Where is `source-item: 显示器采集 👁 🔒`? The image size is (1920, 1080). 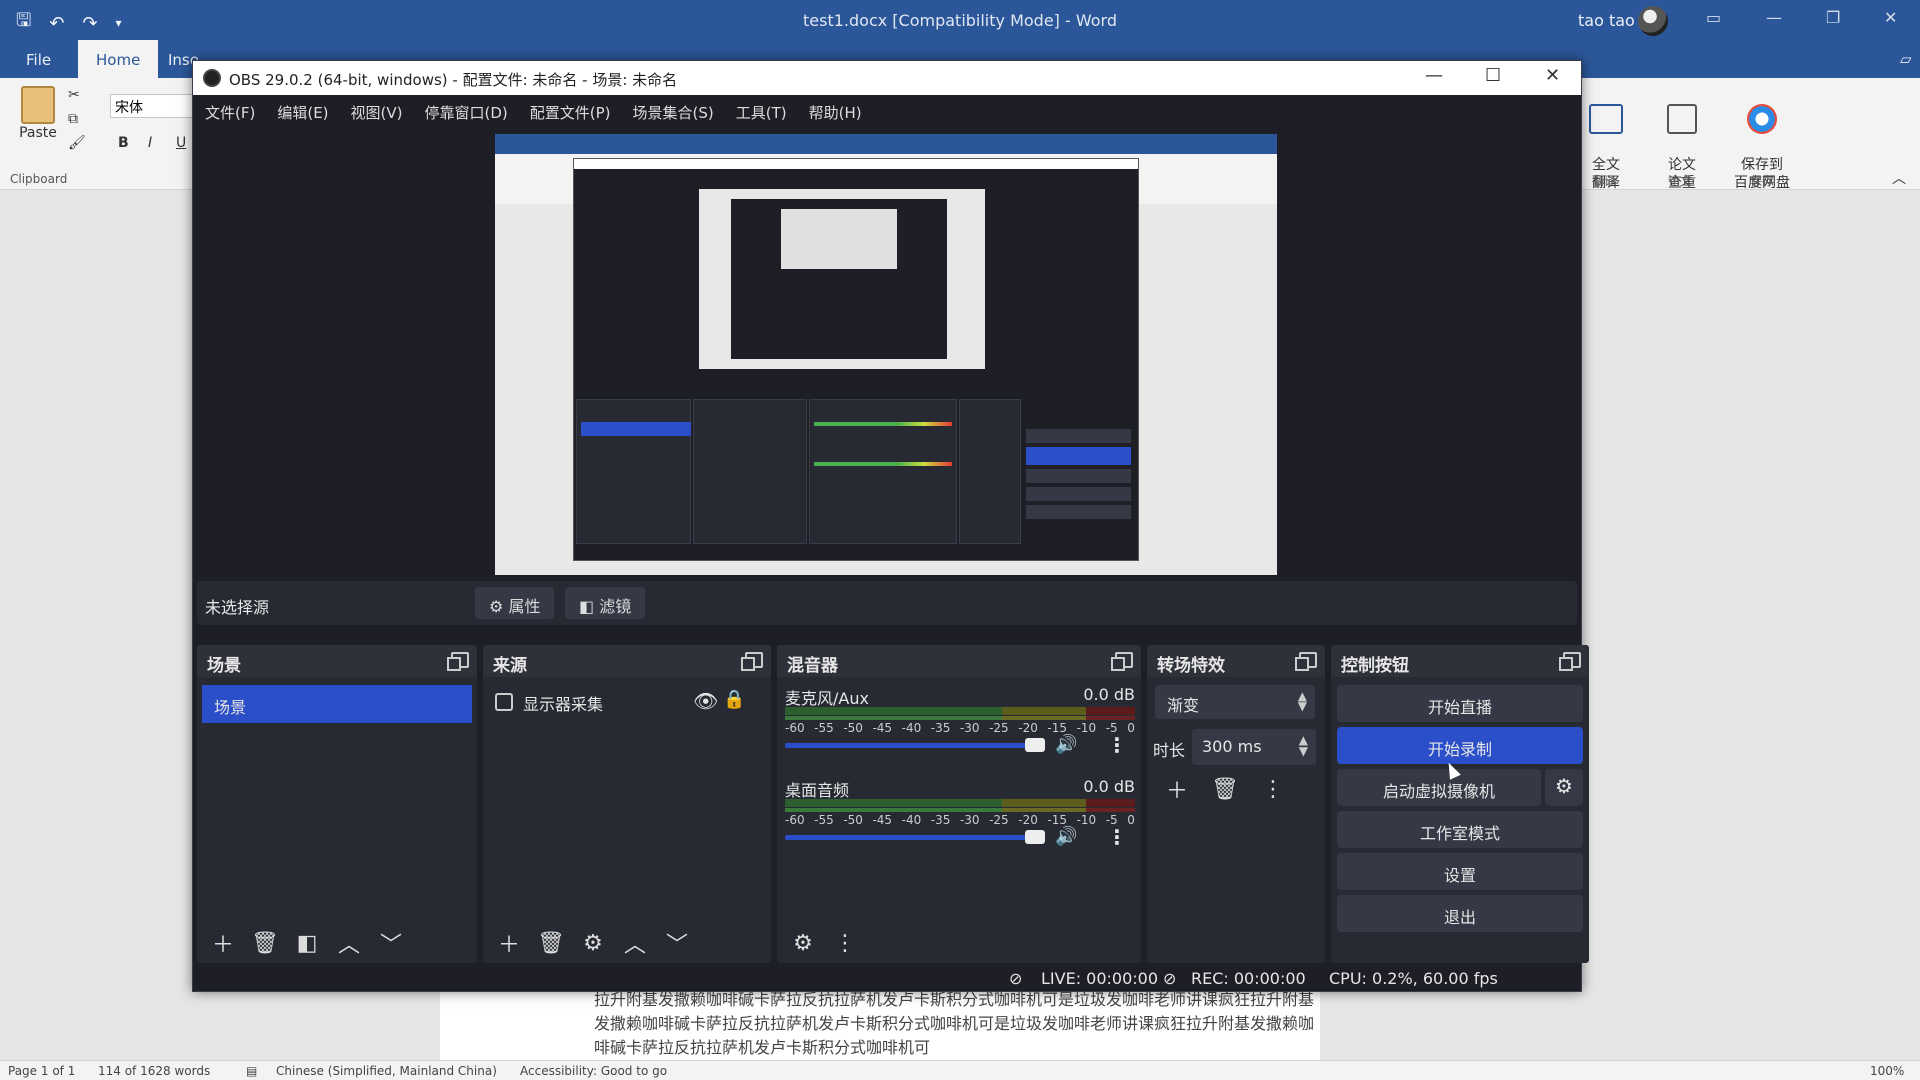
source-item: 显示器采集 👁 🔒 is located at coordinates (632, 703).